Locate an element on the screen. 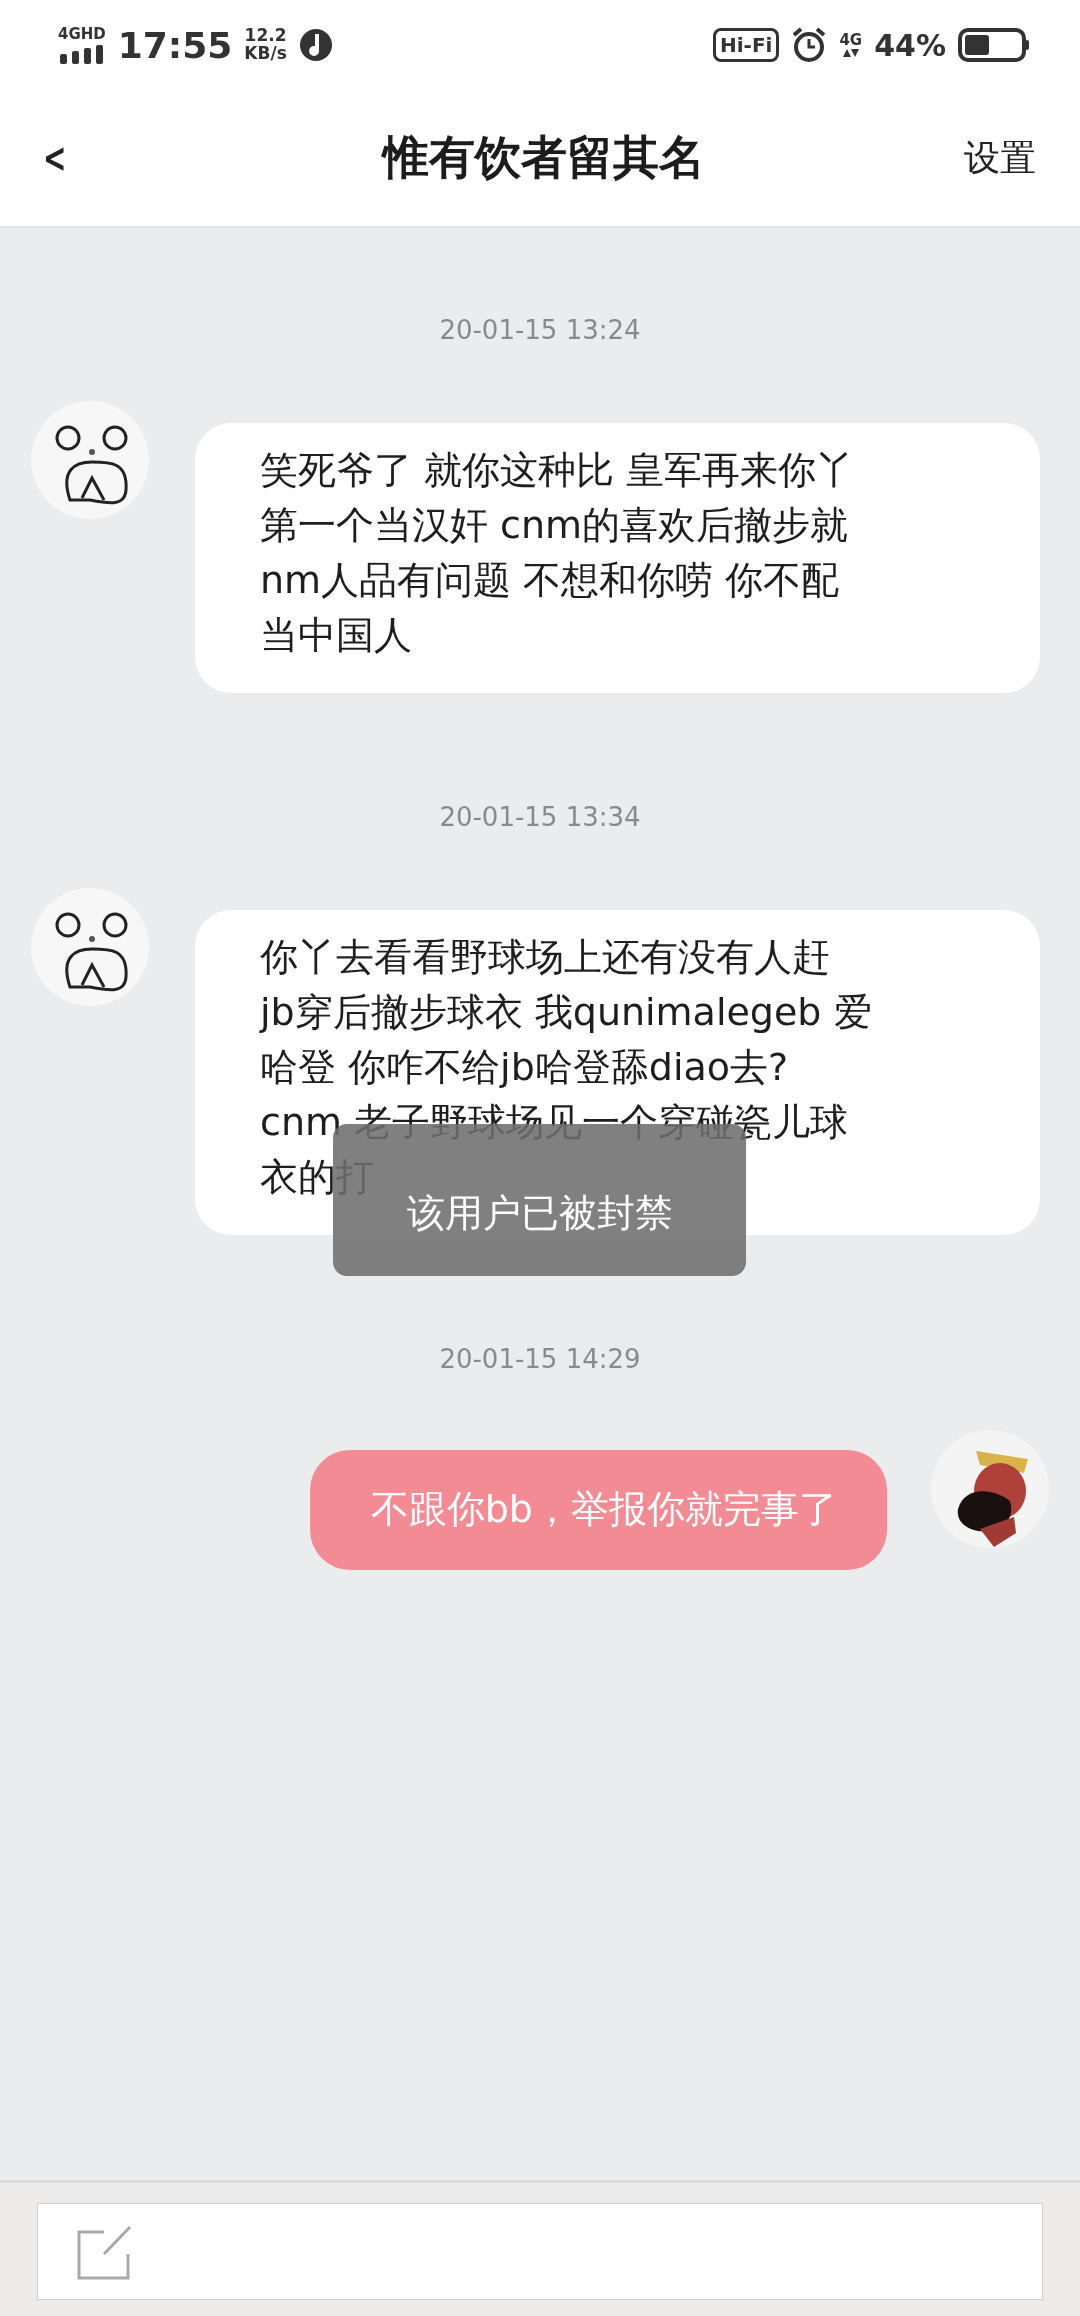 The width and height of the screenshot is (1080, 2316). chat-title: 惟有饮者留其名 is located at coordinates (543, 157).